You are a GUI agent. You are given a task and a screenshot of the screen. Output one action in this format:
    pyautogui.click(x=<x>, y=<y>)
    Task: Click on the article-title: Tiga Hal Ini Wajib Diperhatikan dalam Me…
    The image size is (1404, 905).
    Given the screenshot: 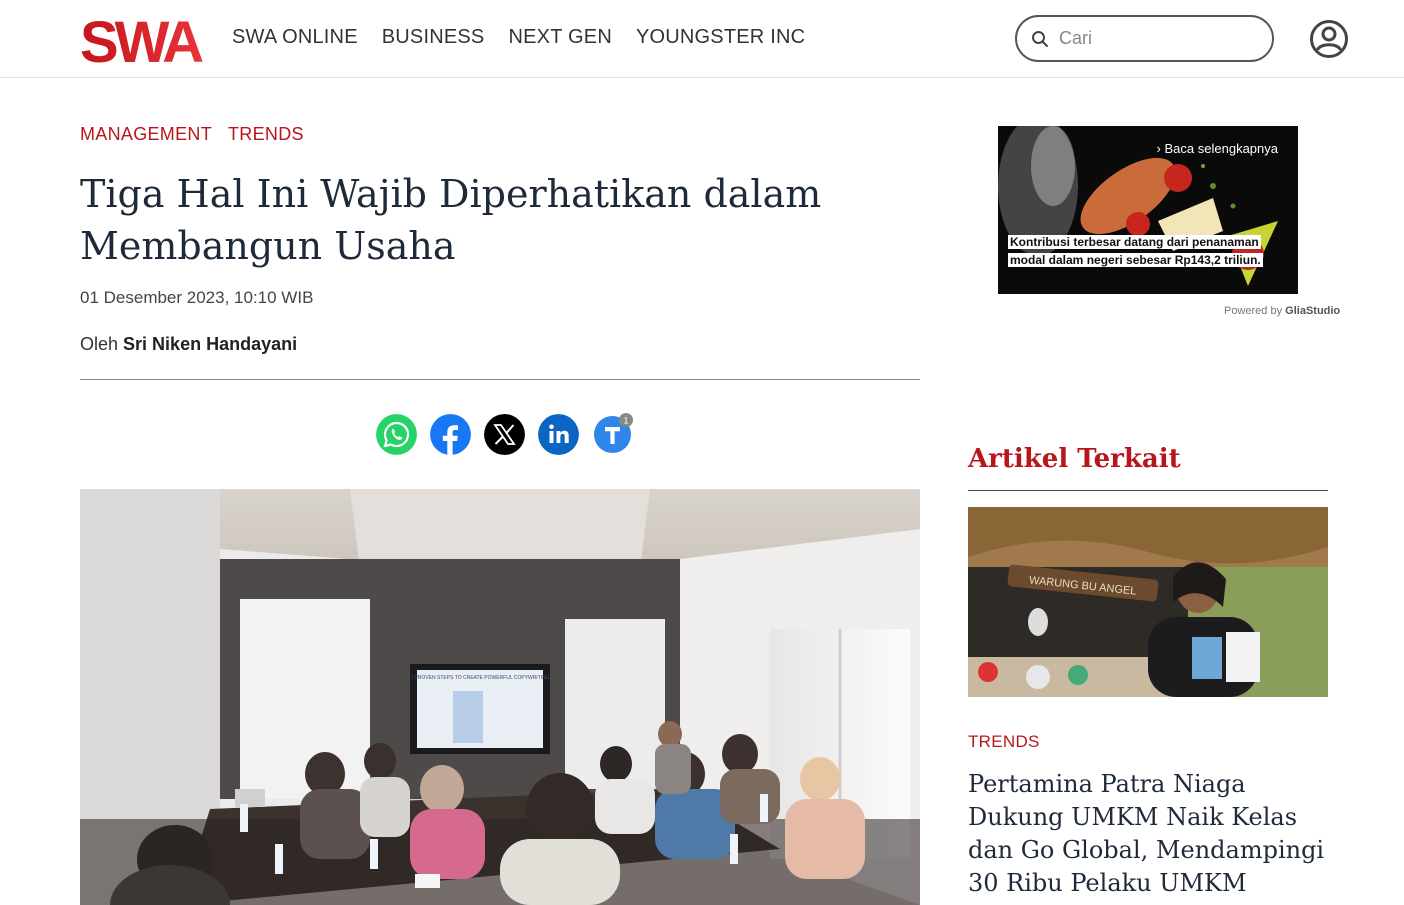 What is the action you would take?
    pyautogui.click(x=451, y=220)
    